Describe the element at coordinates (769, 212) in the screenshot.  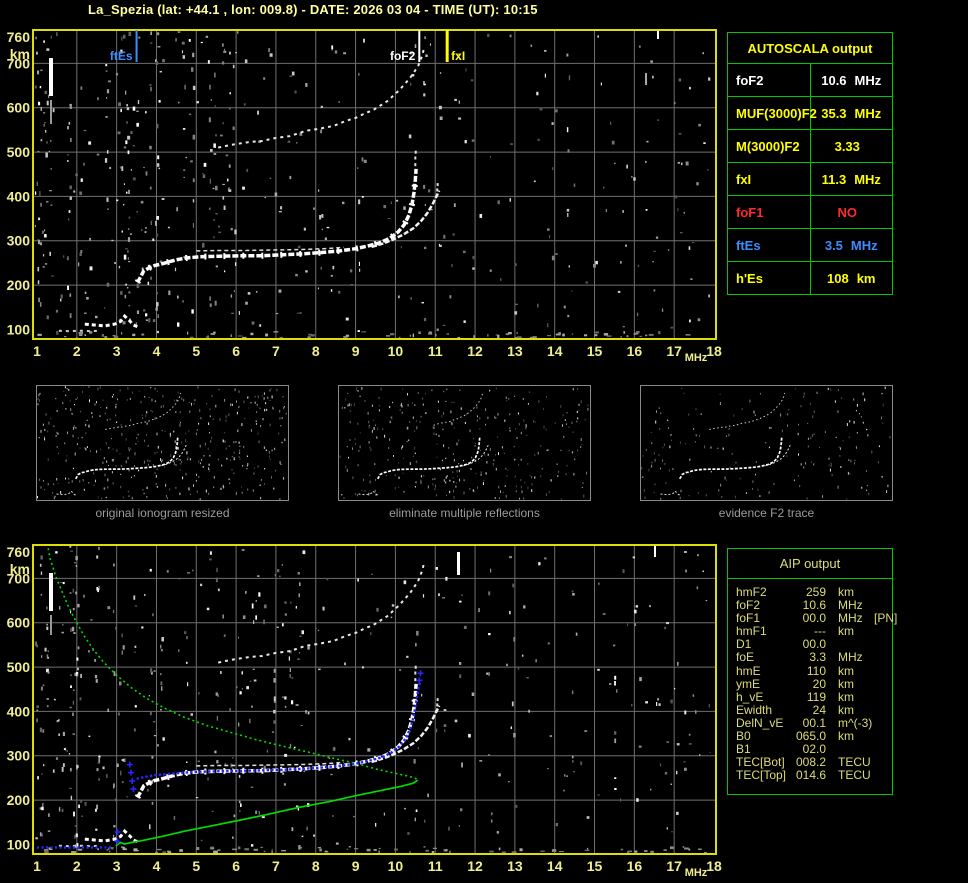
I see `autoscala-param: foF1` at that location.